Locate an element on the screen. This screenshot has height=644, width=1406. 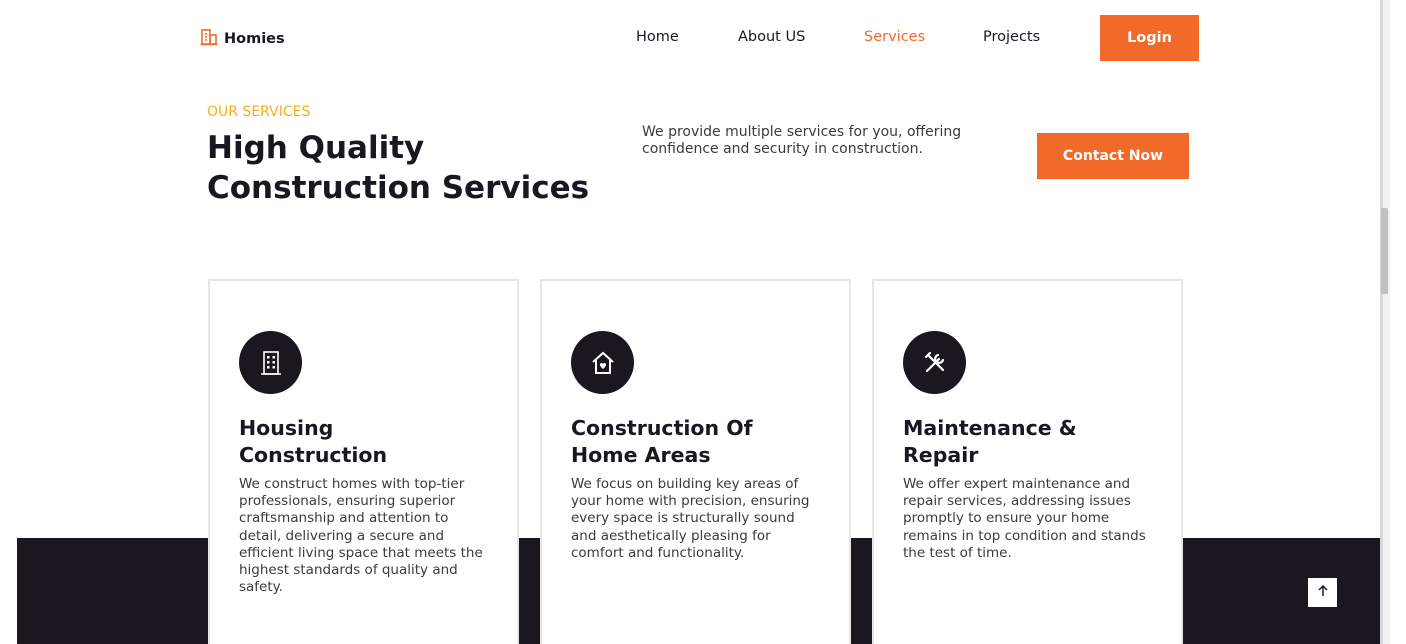
section-title-line2: Construction Services is located at coordinates (398, 188).